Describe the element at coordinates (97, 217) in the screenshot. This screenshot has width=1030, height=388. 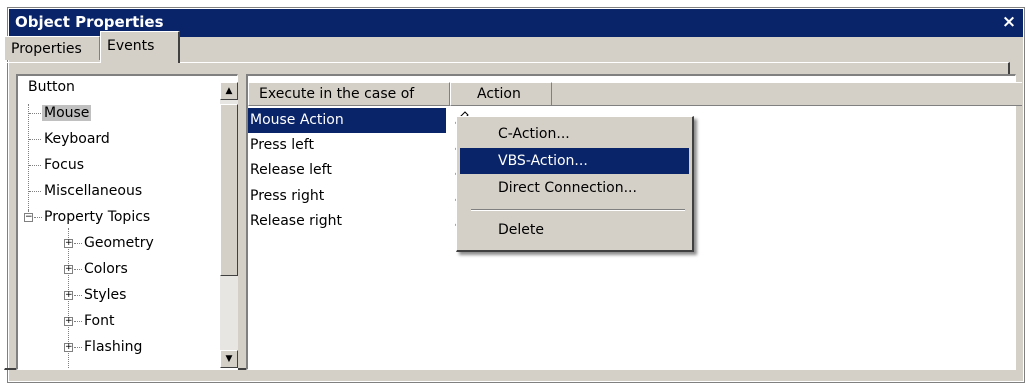
I see `tree-item-property-topics: Property Topics` at that location.